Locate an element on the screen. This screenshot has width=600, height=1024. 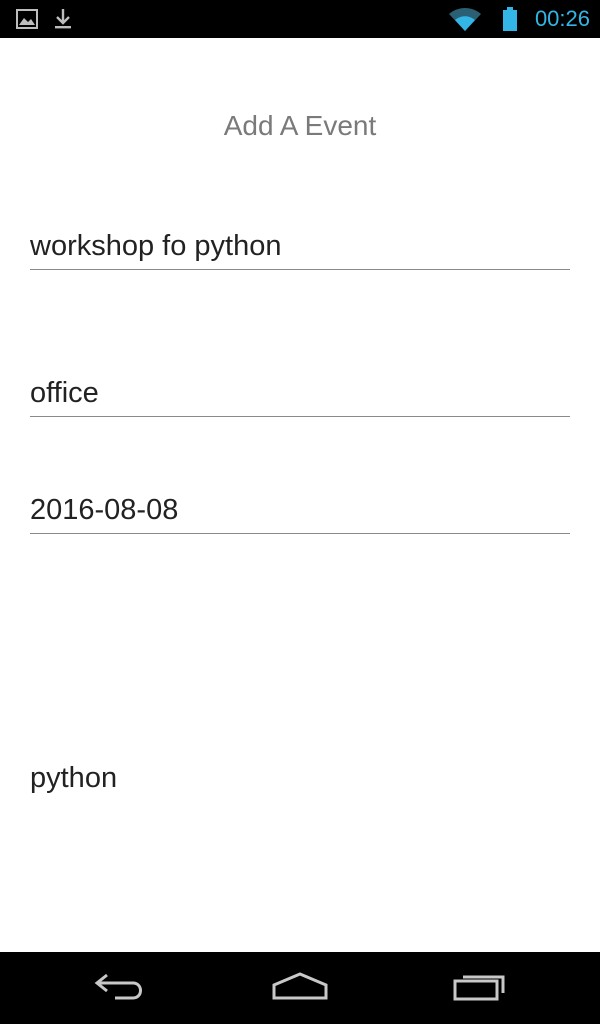
wifi-icon is located at coordinates (465, 19).